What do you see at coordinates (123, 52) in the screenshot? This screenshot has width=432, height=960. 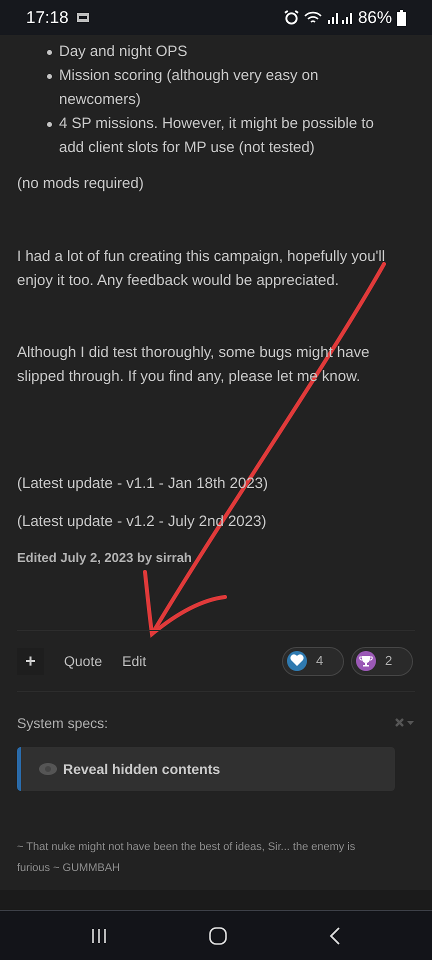 I see `list-item-text: Day and night OPS` at bounding box center [123, 52].